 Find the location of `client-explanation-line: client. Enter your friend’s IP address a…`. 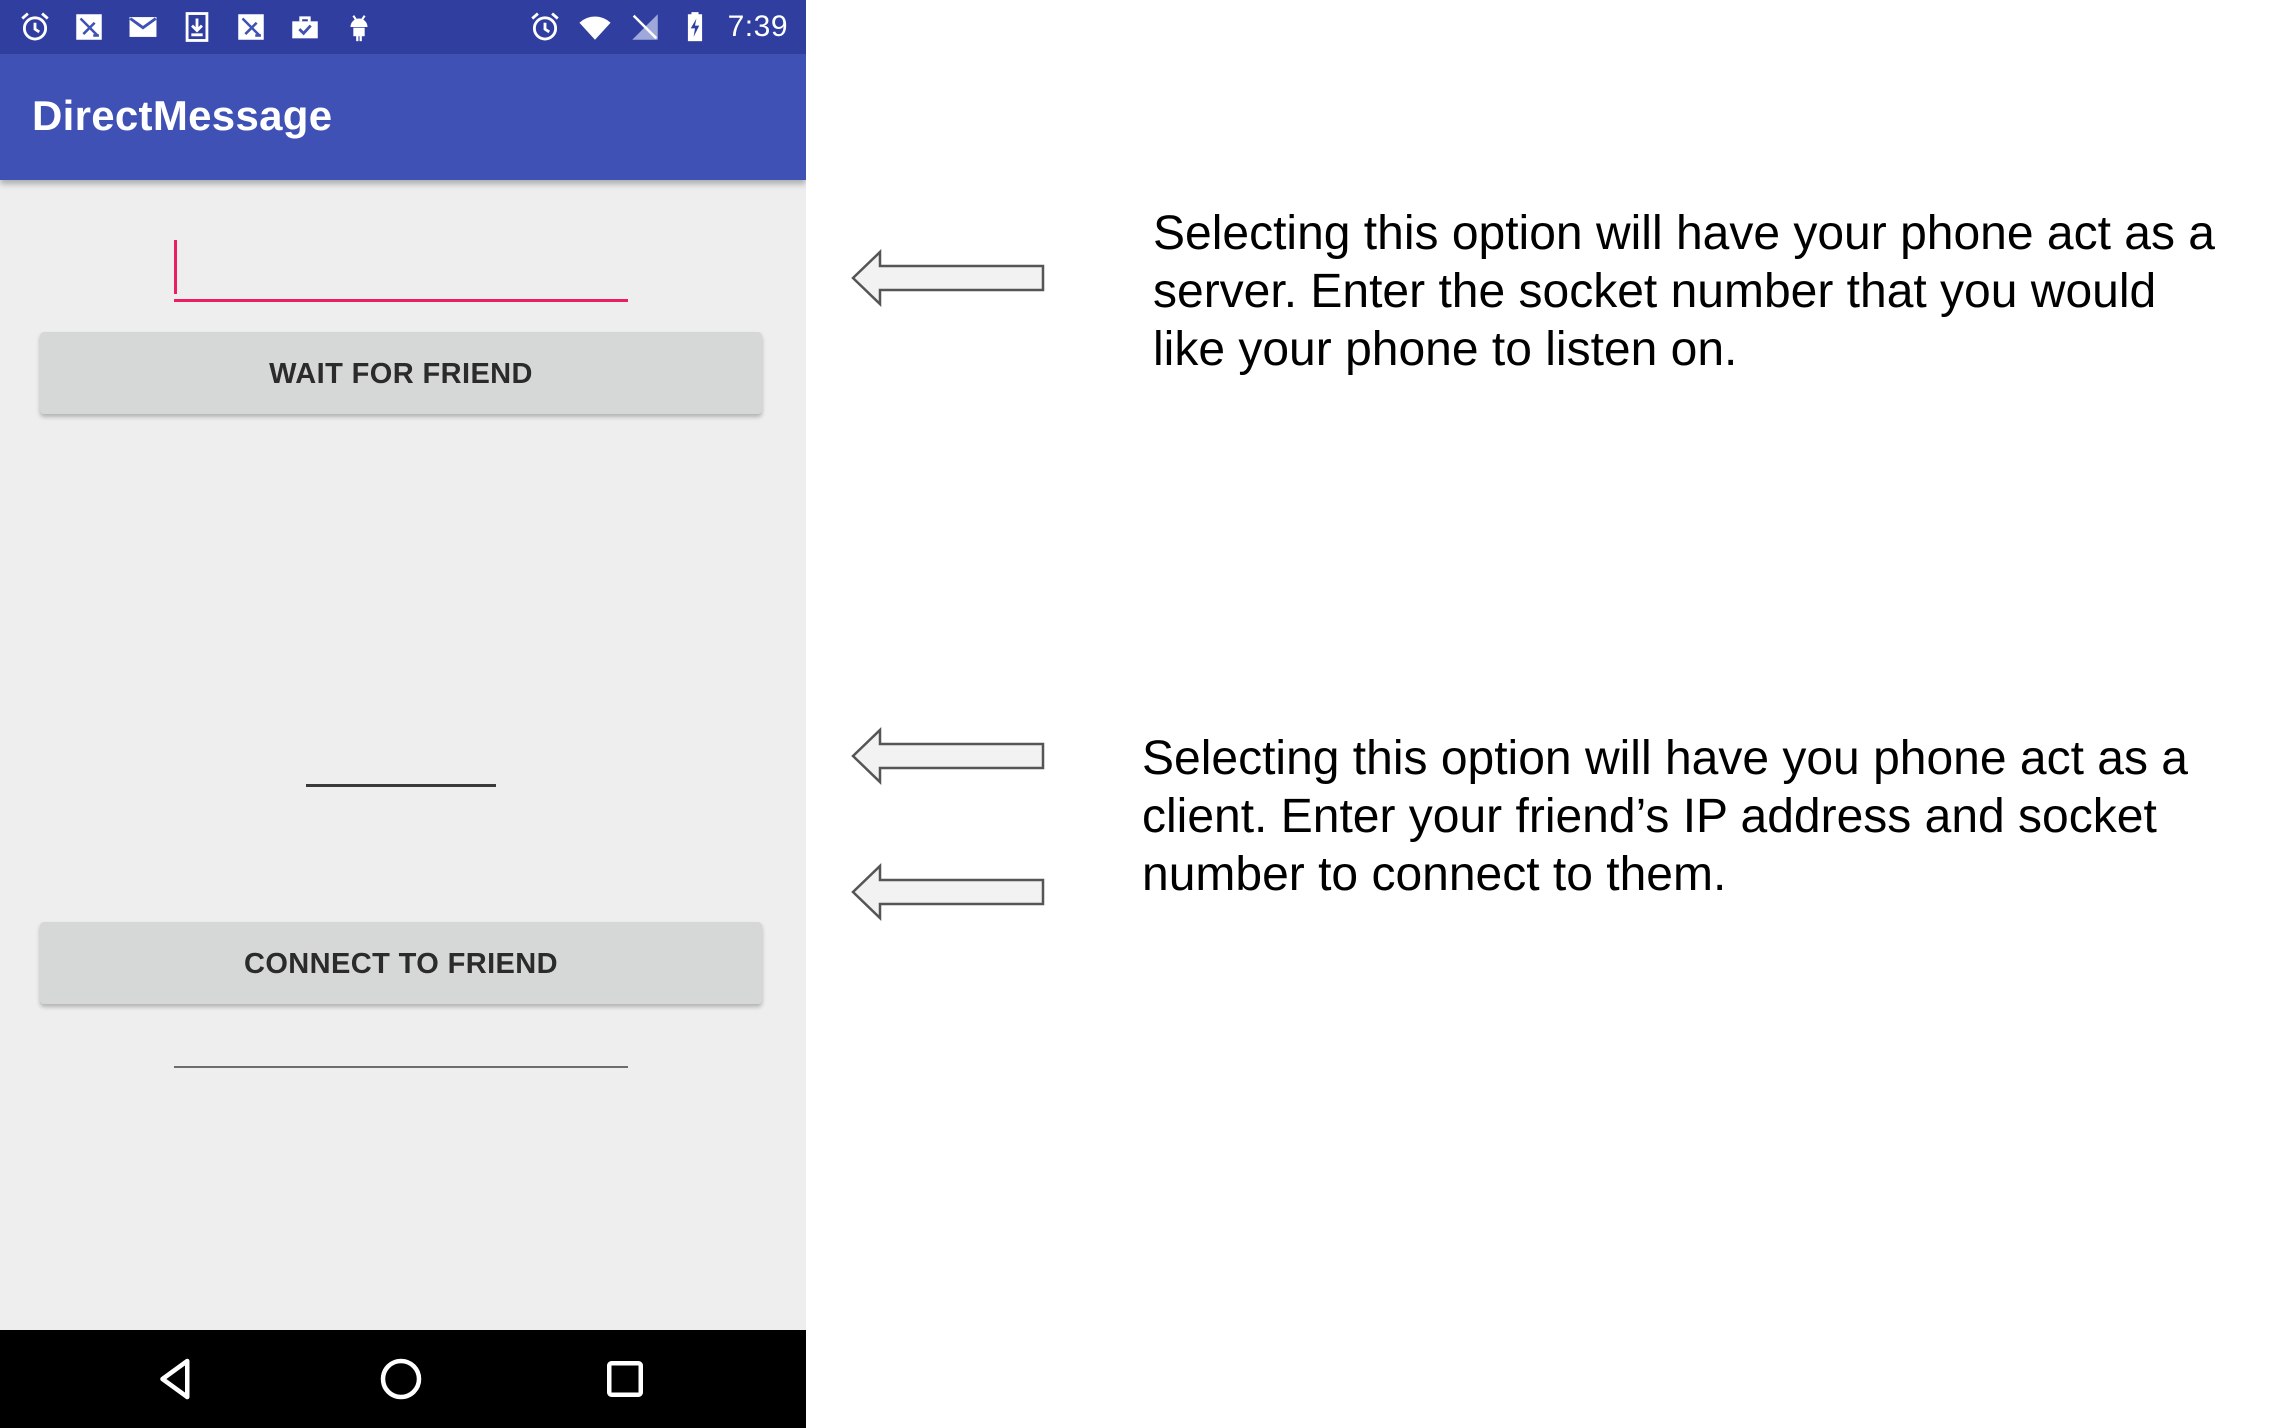

client-explanation-line: client. Enter your friend’s IP address a… is located at coordinates (1649, 816).